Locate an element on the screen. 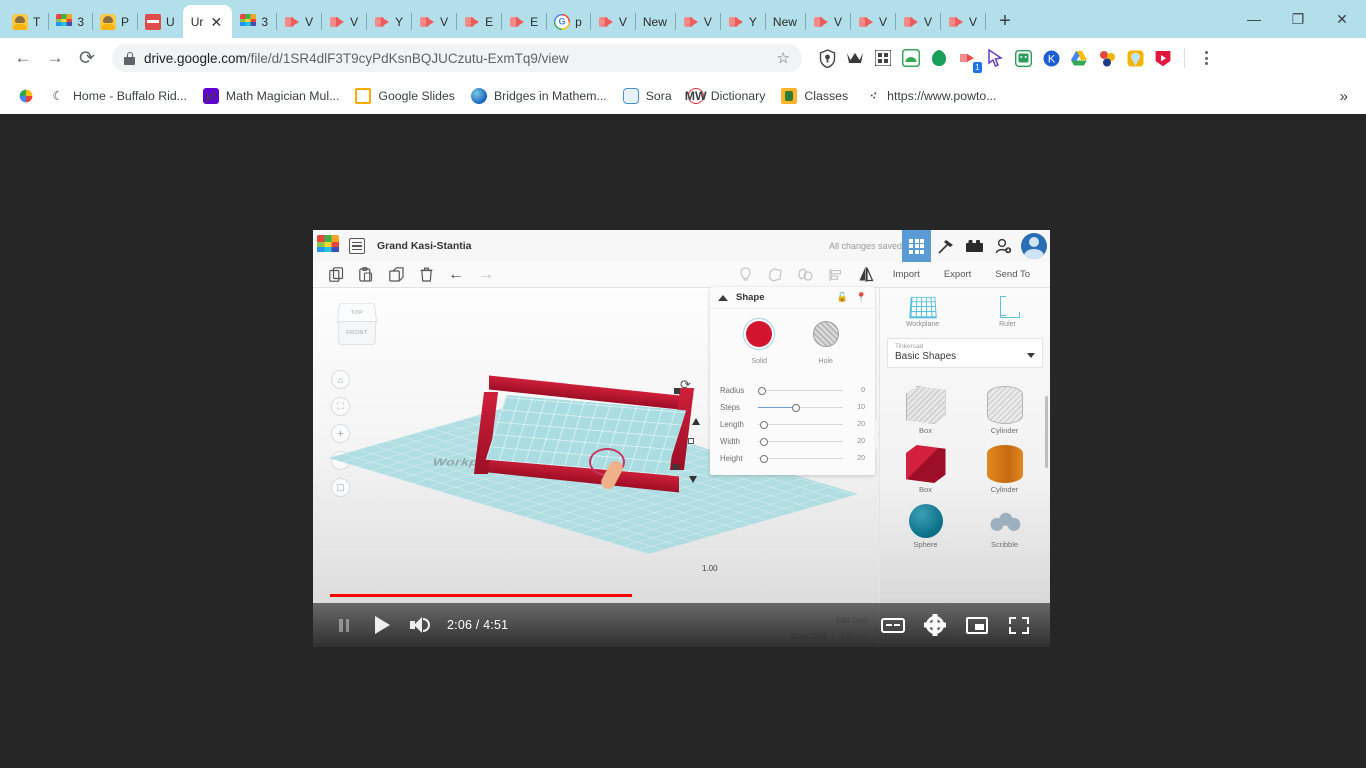  rotate-handle-icon: ⟳ is located at coordinates (685, 385).